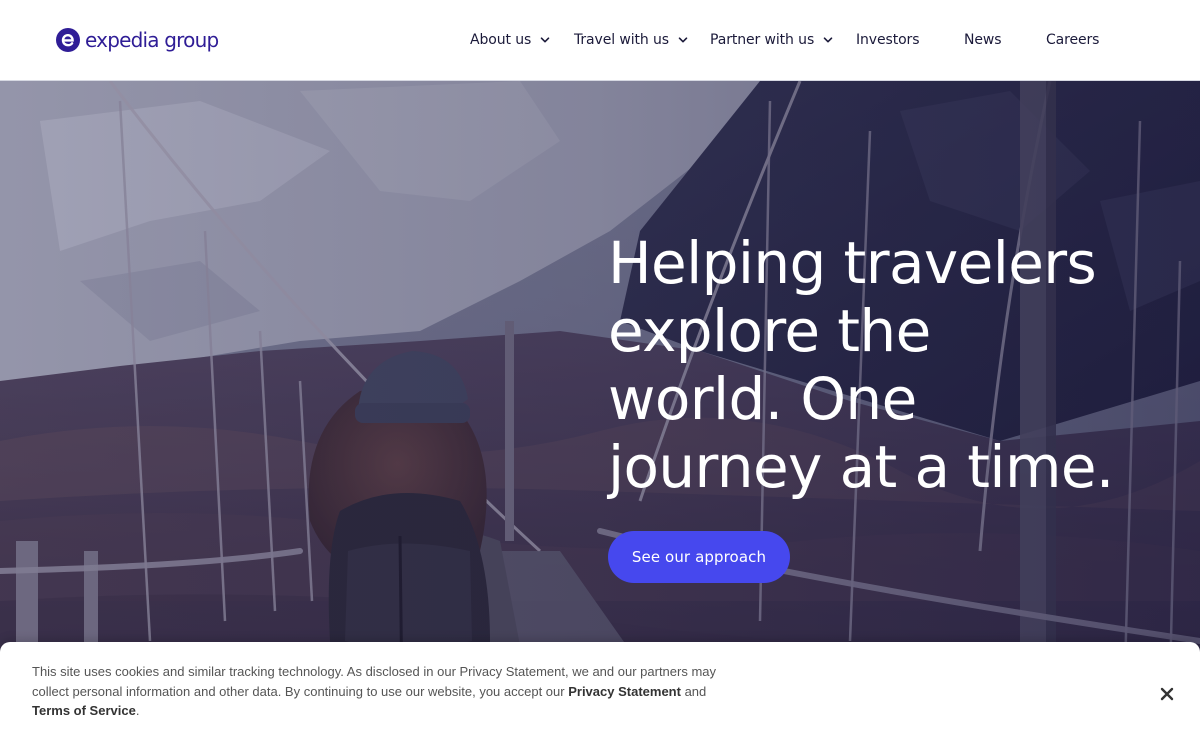  I want to click on nav-item-news: News, so click(983, 40).